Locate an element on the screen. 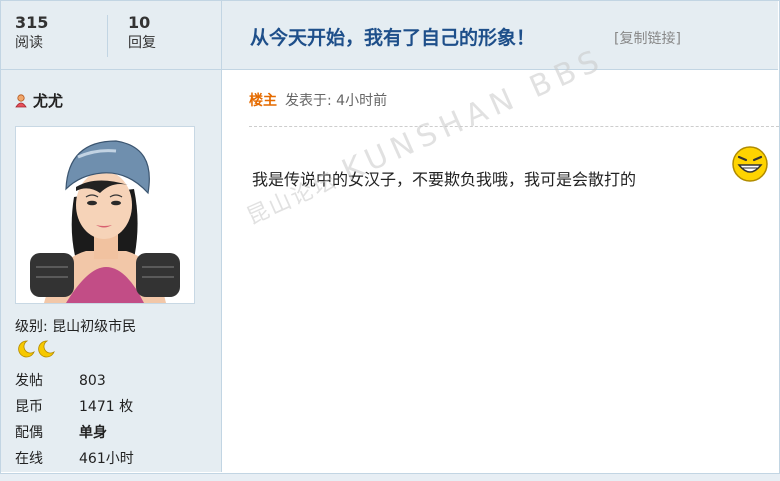 This screenshot has width=780, height=481. post-meta: 楼主 发表于: 4小时前 is located at coordinates (318, 100).